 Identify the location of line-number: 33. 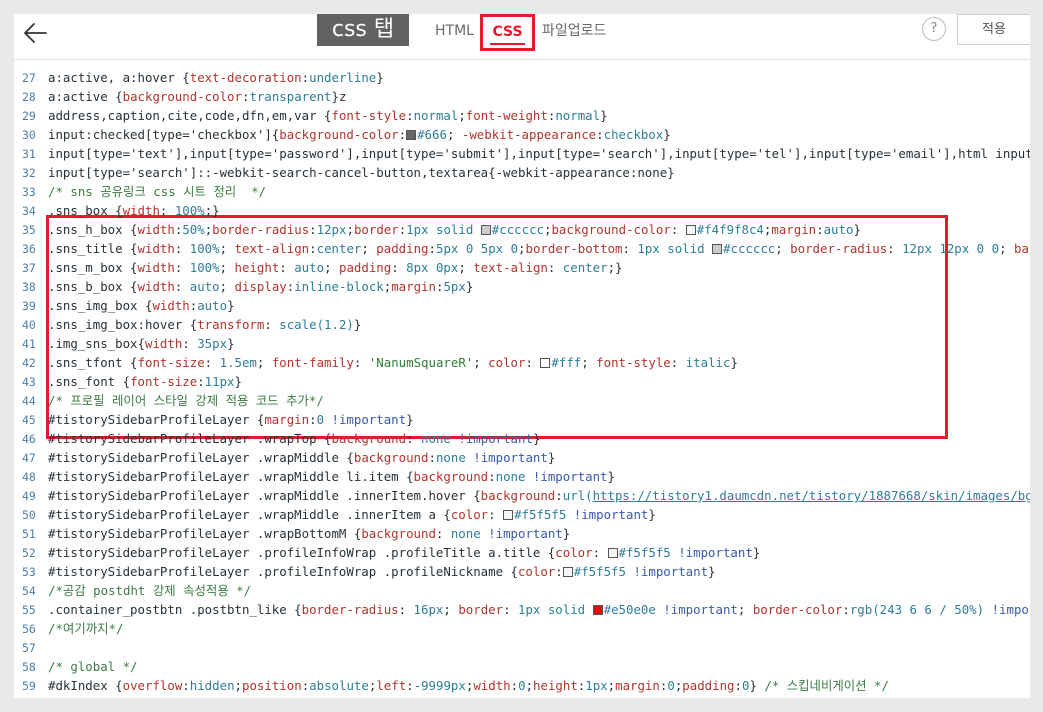
(29, 192).